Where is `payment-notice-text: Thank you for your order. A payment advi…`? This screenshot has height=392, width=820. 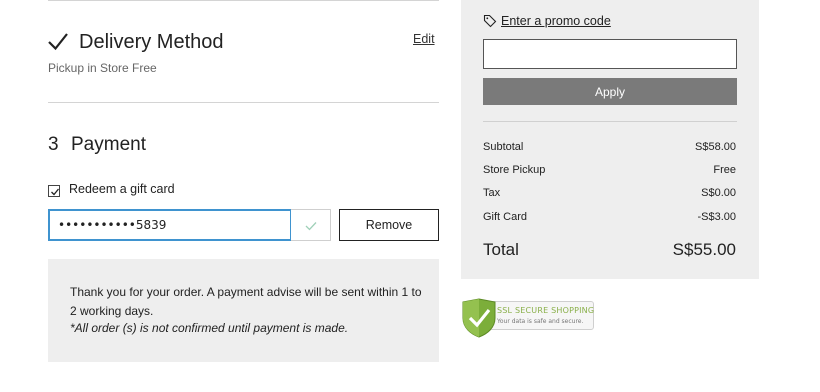 payment-notice-text: Thank you for your order. A payment advi… is located at coordinates (246, 301).